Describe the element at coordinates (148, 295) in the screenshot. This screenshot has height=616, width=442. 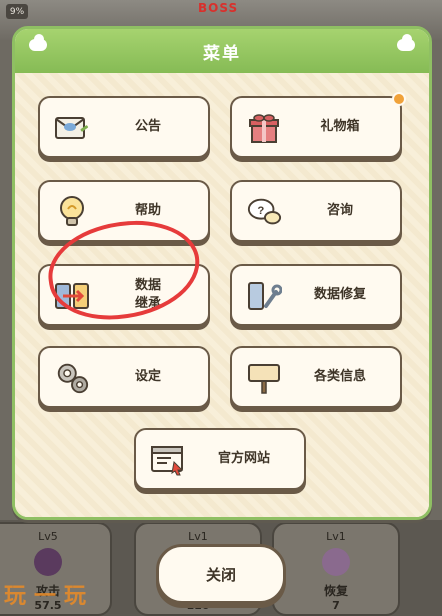
I see `data-transfer-label: 数据 继承` at that location.